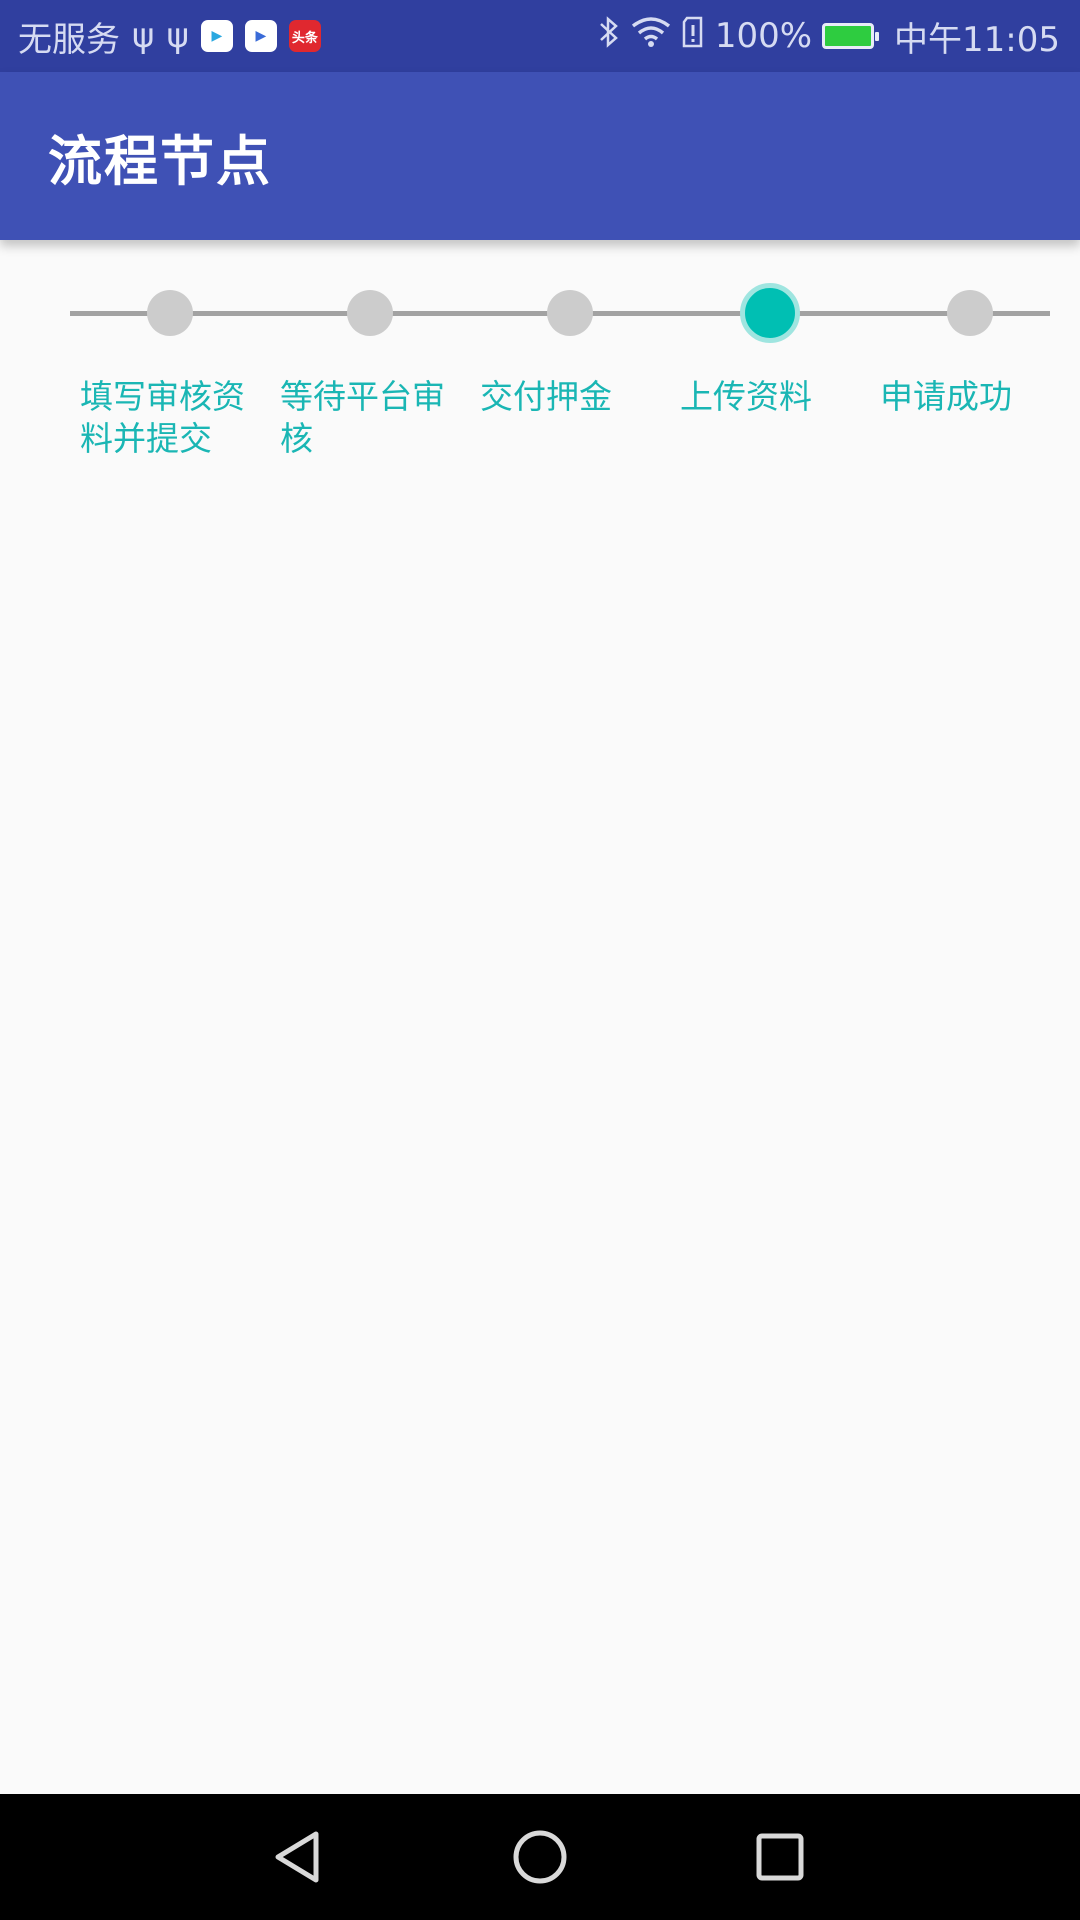 The image size is (1080, 1920). What do you see at coordinates (362, 417) in the screenshot?
I see `step-label-2: 等待平台审核` at bounding box center [362, 417].